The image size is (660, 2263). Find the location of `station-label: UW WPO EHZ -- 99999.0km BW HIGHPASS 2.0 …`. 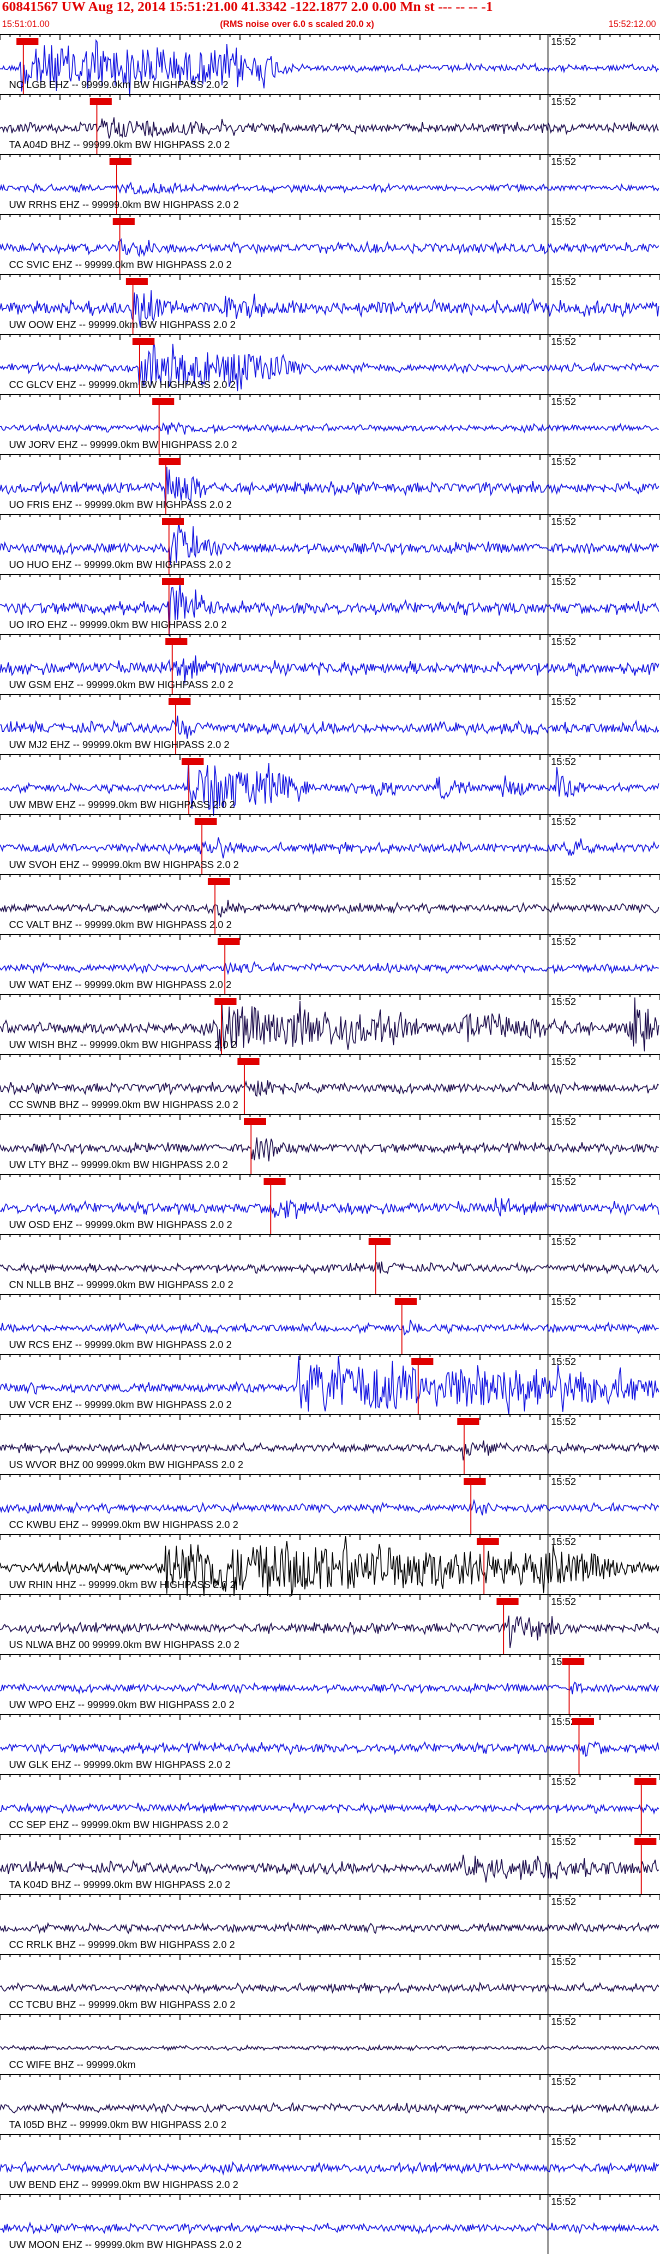

station-label: UW WPO EHZ -- 99999.0km BW HIGHPASS 2.0 … is located at coordinates (122, 1705).